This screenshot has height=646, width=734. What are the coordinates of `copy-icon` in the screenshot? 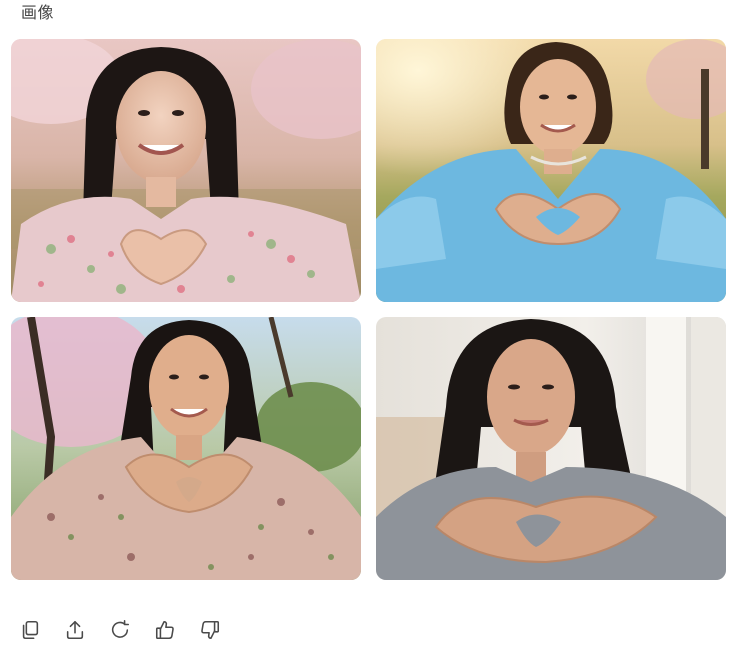 It's located at (30, 630).